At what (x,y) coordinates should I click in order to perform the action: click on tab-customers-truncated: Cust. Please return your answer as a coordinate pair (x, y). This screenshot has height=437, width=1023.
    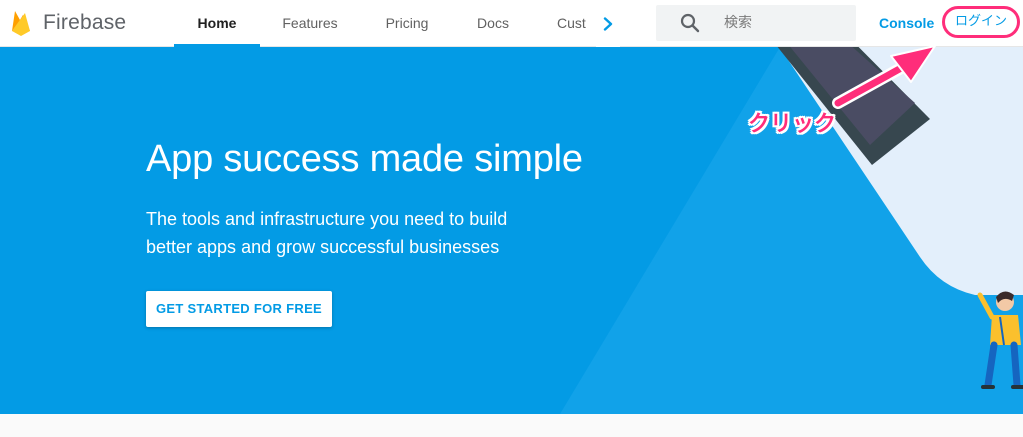
    Looking at the image, I should click on (571, 23).